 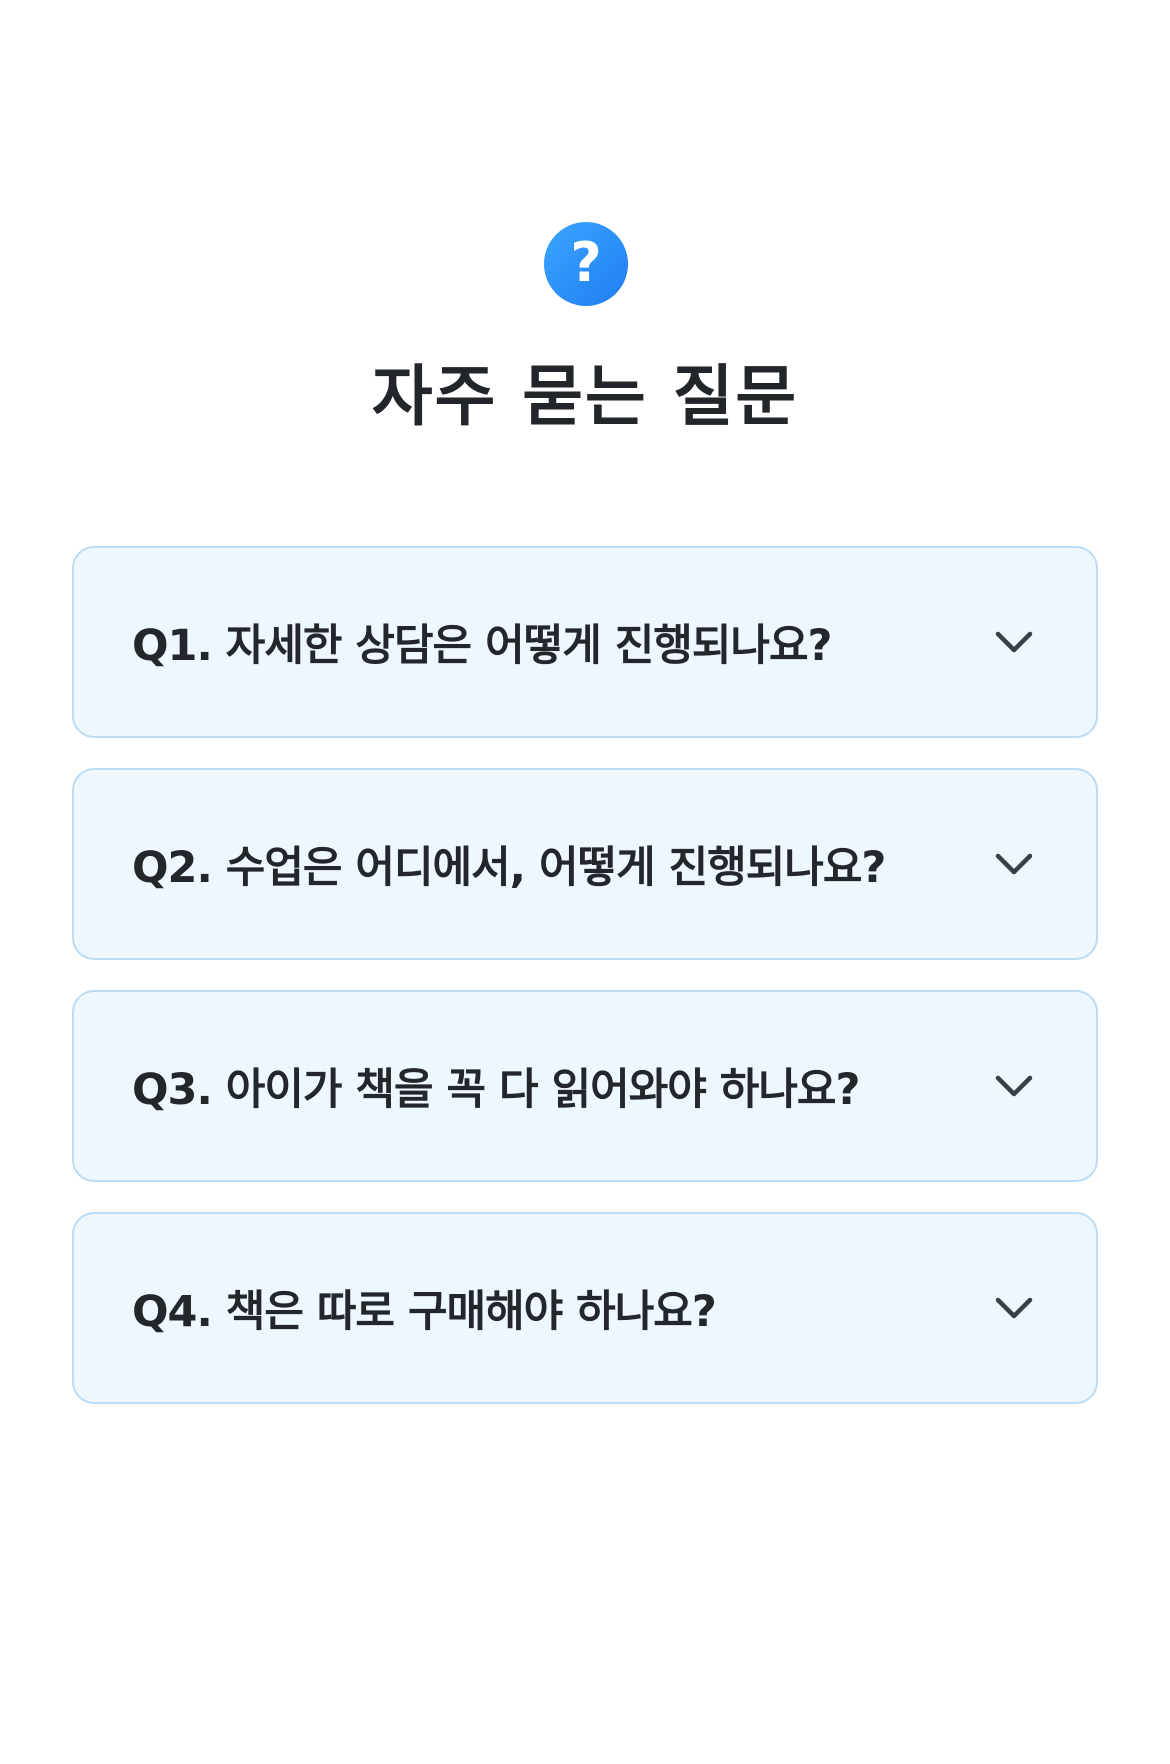 I want to click on faq-item-2: Q2. 수업은 어디에서, 어떻게 진행되나요?, so click(x=585, y=864).